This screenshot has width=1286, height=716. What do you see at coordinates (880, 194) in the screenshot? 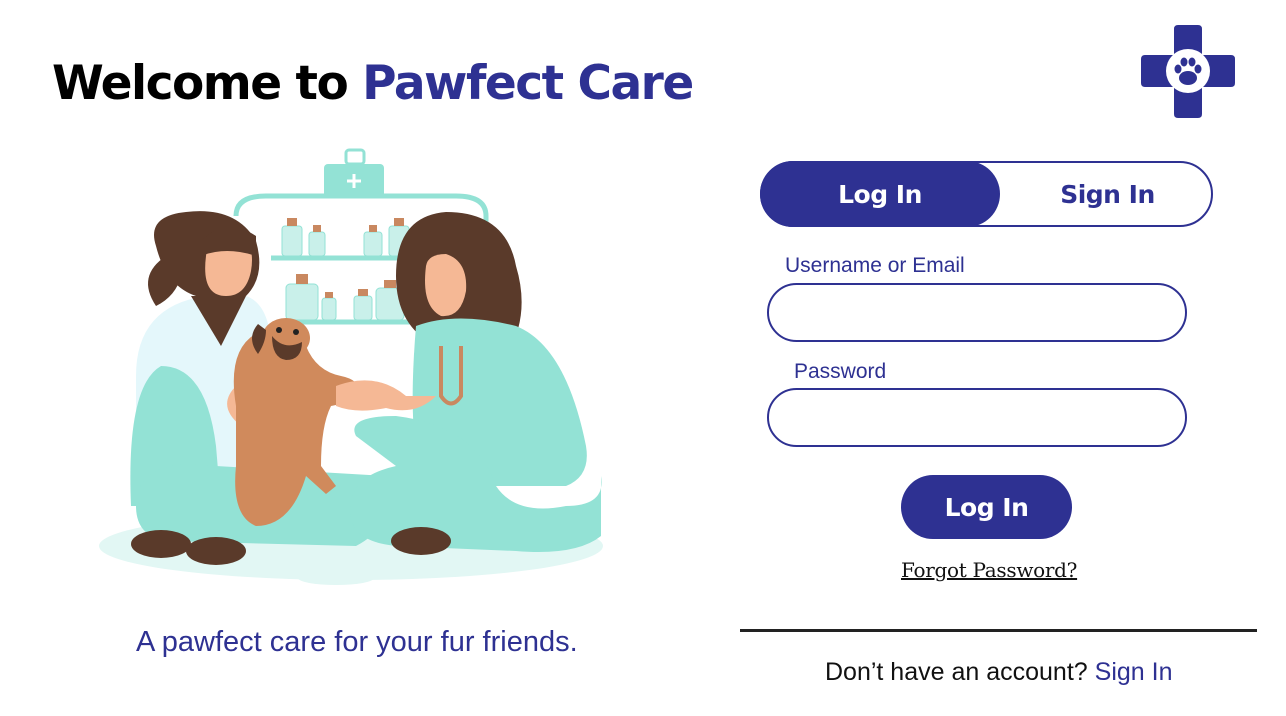
I see `tab-log-in: Log In` at bounding box center [880, 194].